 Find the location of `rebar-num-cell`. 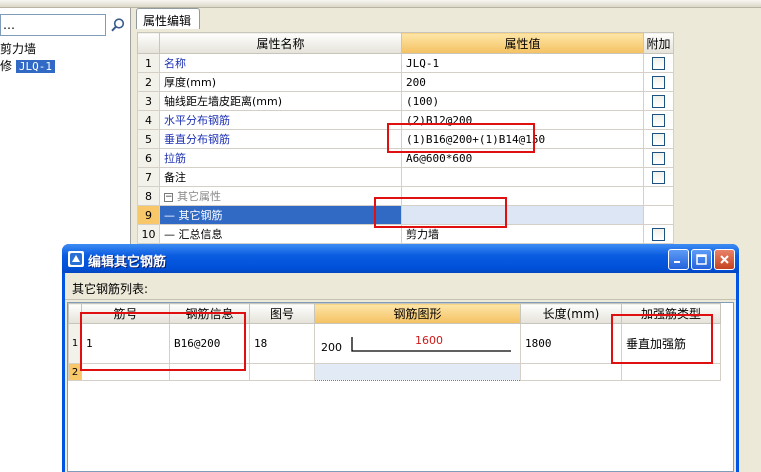

rebar-num-cell is located at coordinates (125, 372).